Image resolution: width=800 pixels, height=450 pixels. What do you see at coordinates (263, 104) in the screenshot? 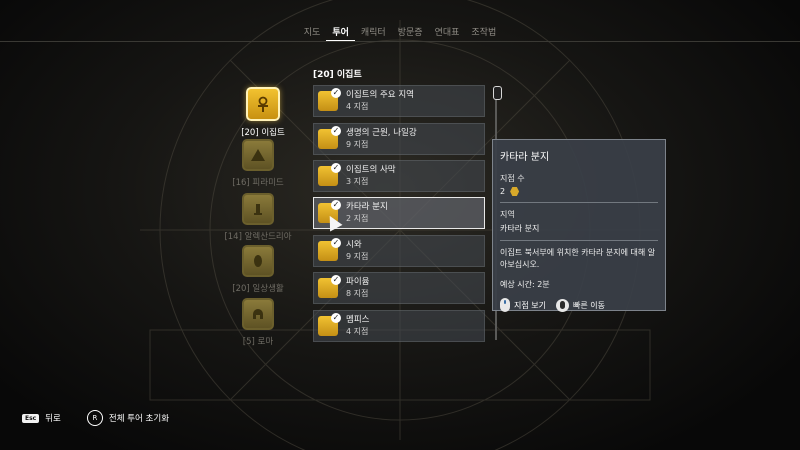
I see `ankh-badge-icon` at bounding box center [263, 104].